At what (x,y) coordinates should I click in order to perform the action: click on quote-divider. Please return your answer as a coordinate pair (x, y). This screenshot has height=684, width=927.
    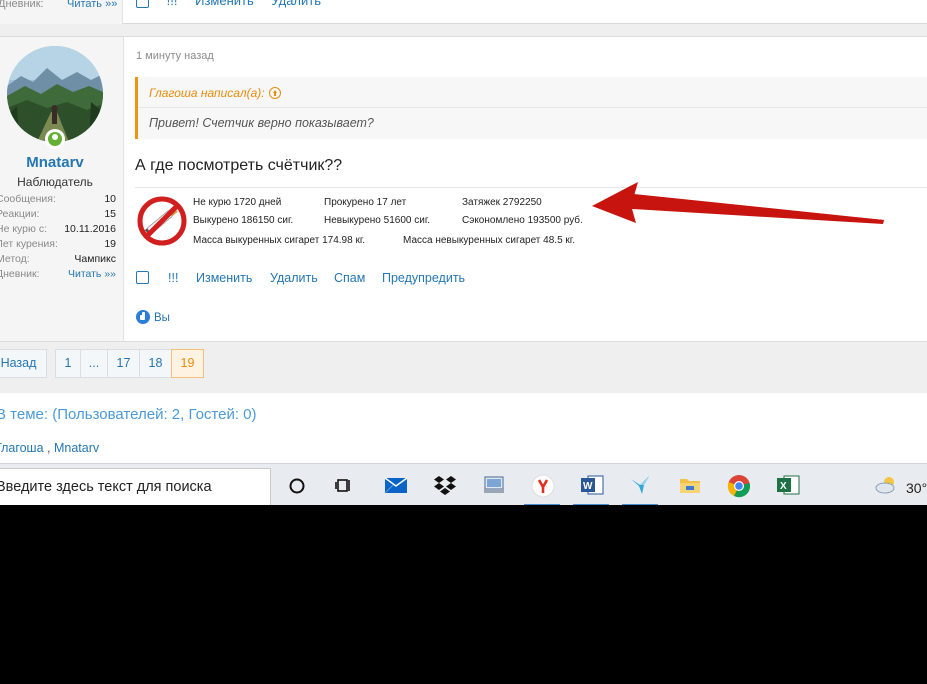
    Looking at the image, I should click on (532, 107).